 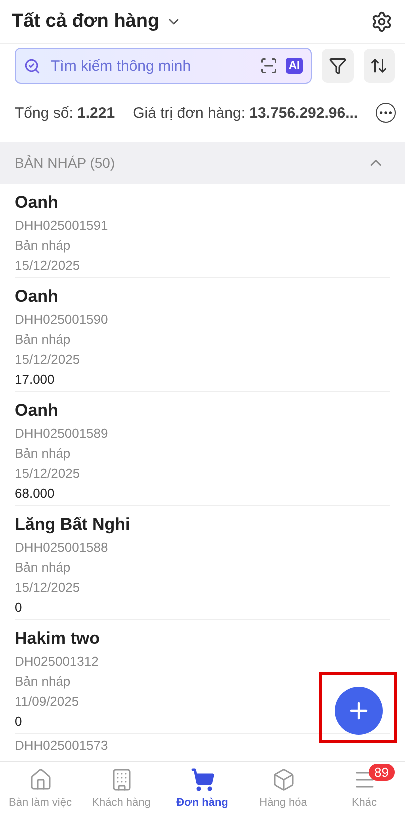 What do you see at coordinates (72, 525) in the screenshot?
I see `customer-name: Lăng Bất Nghi` at bounding box center [72, 525].